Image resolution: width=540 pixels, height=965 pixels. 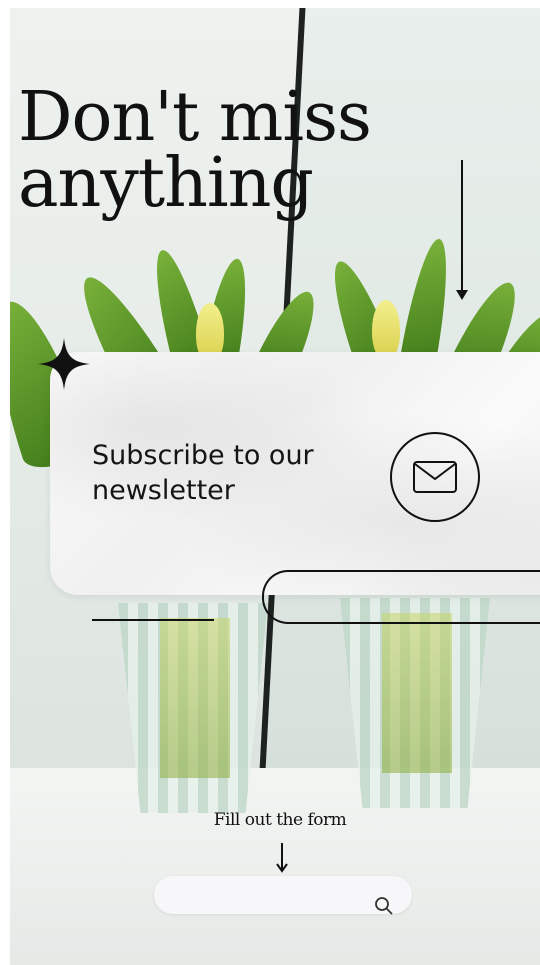 I want to click on newsletter-button, so click(x=435, y=477).